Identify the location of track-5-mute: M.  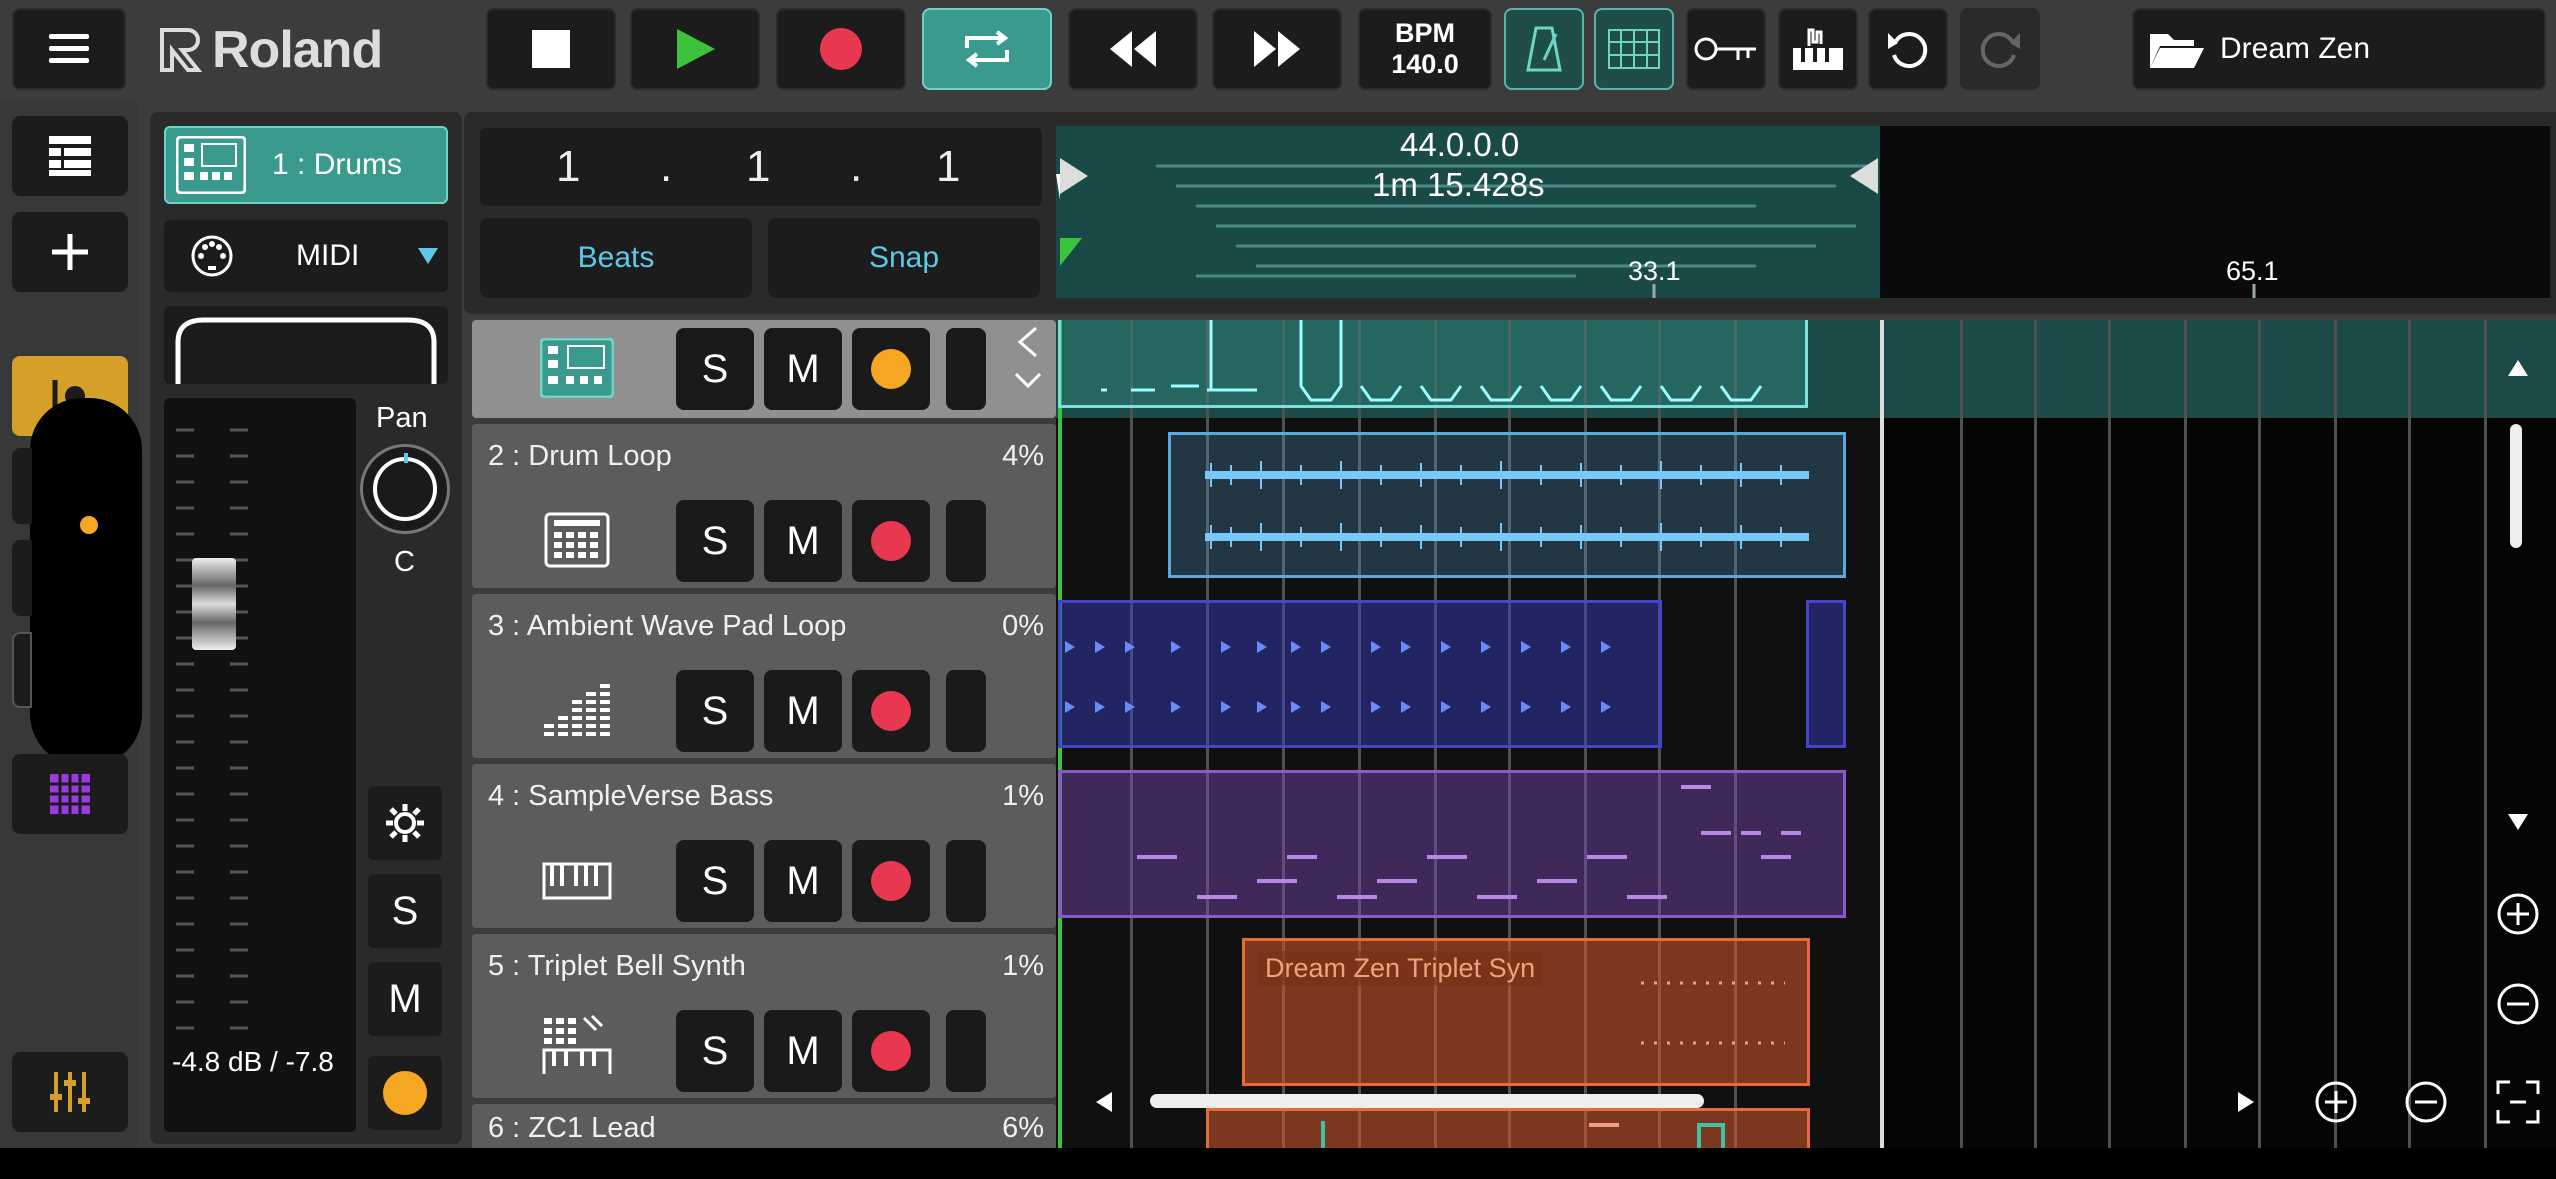
(803, 1051).